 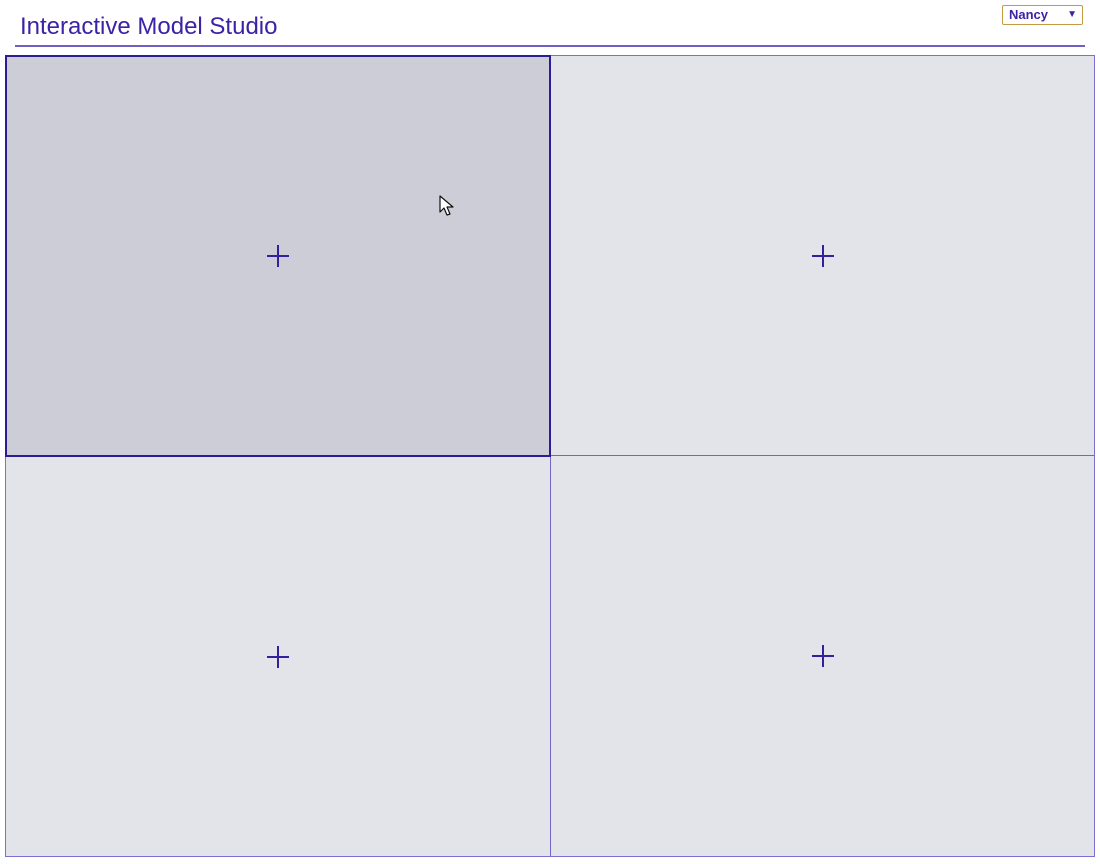 I want to click on triangle-down-icon: ▼, so click(x=1072, y=14).